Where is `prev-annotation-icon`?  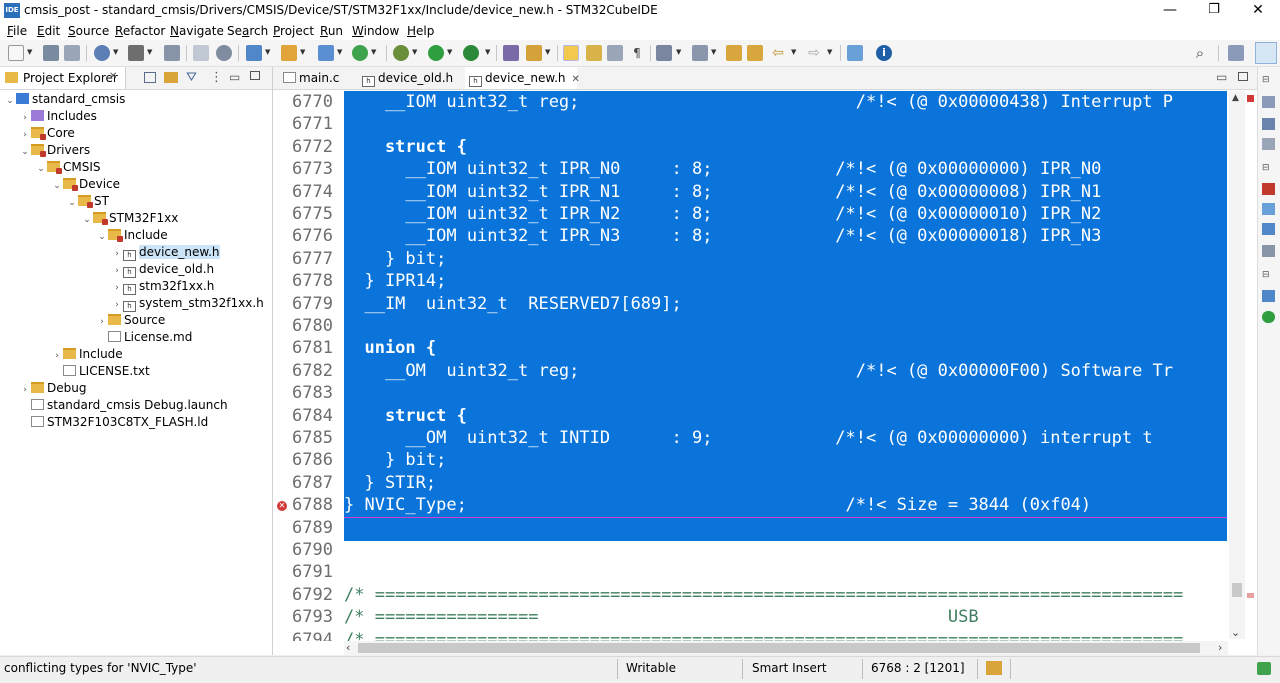
prev-annotation-icon is located at coordinates (700, 53).